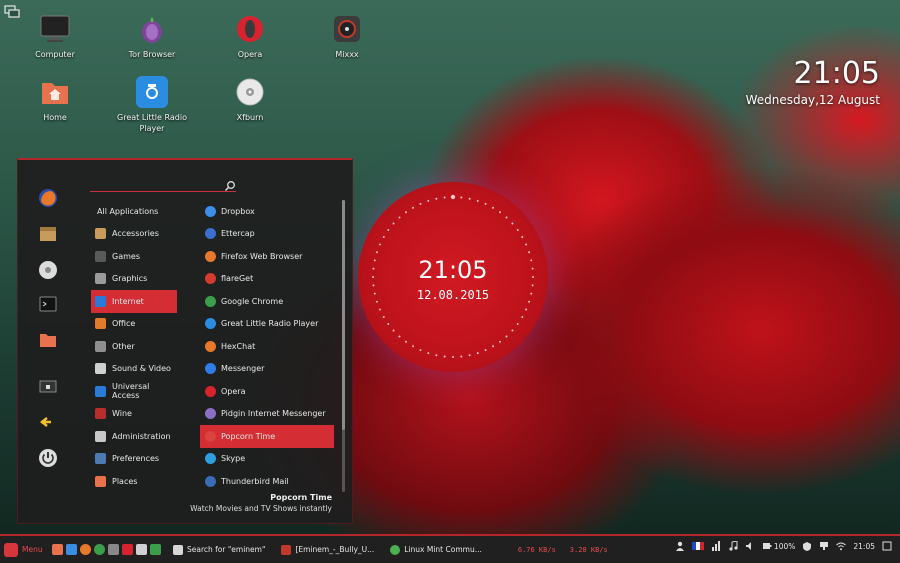  I want to click on menu-category-preferences: Preferences, so click(134, 459).